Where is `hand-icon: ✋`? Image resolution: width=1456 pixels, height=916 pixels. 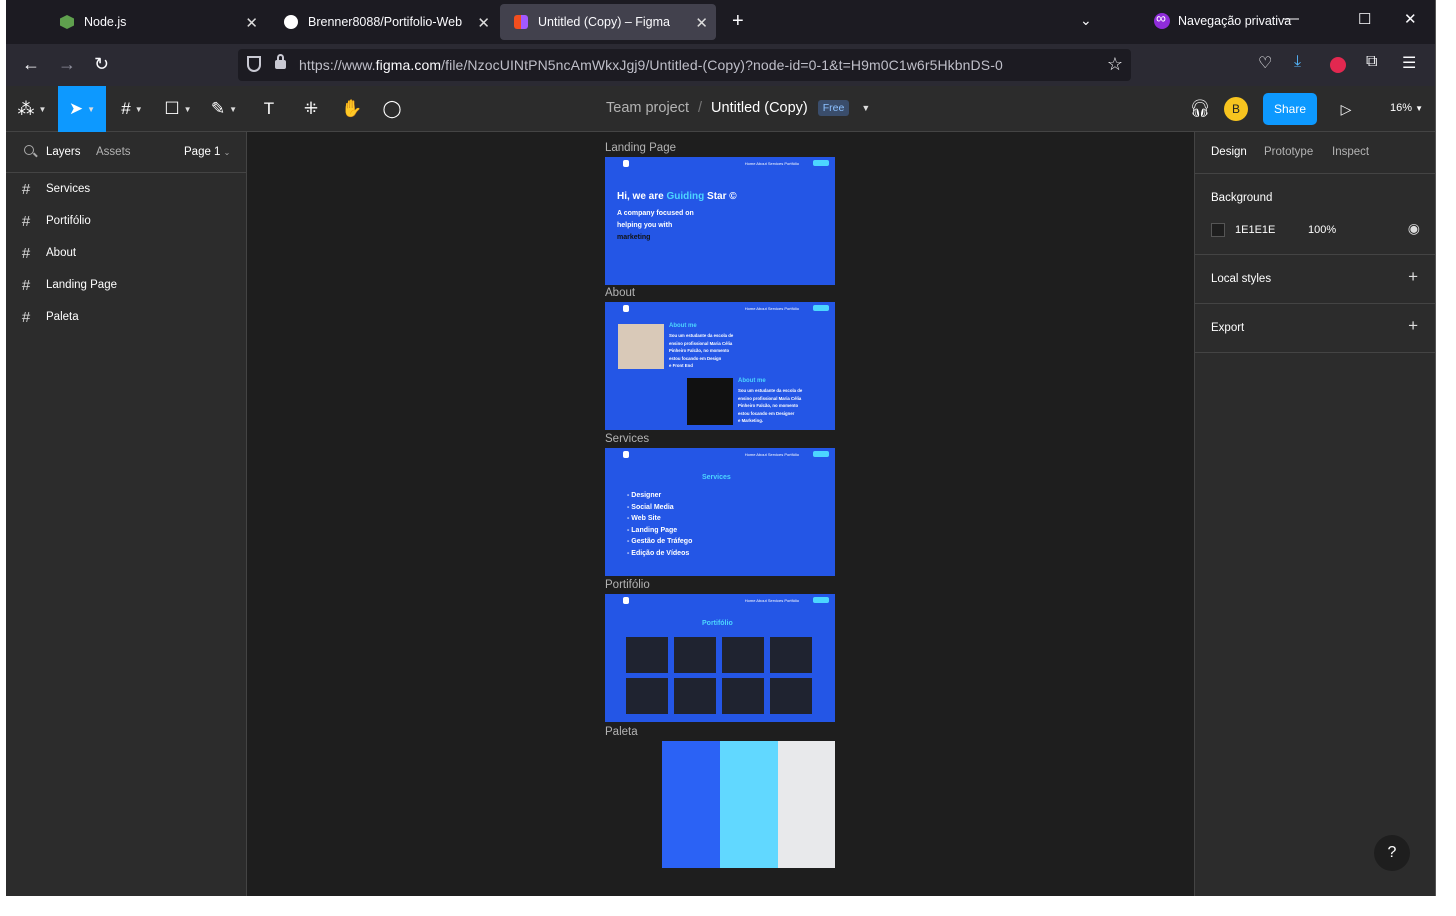
hand-icon: ✋ is located at coordinates (352, 108).